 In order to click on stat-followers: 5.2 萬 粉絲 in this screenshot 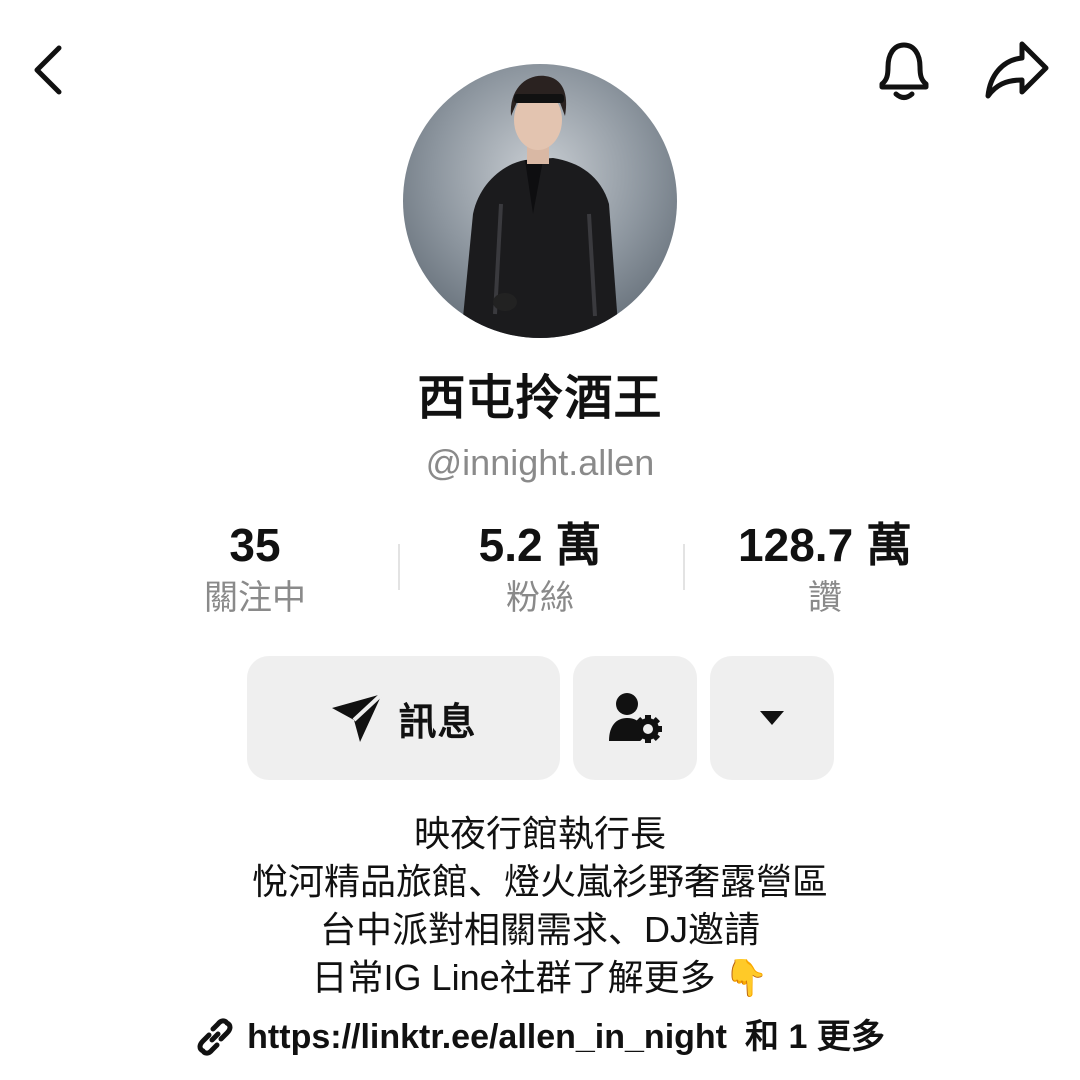, I will do `click(540, 567)`.